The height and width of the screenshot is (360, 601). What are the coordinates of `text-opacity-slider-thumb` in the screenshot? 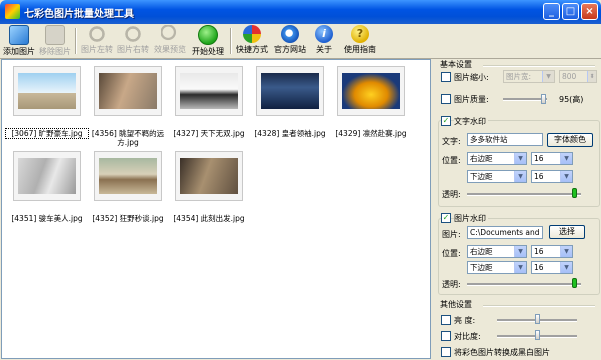 It's located at (575, 193).